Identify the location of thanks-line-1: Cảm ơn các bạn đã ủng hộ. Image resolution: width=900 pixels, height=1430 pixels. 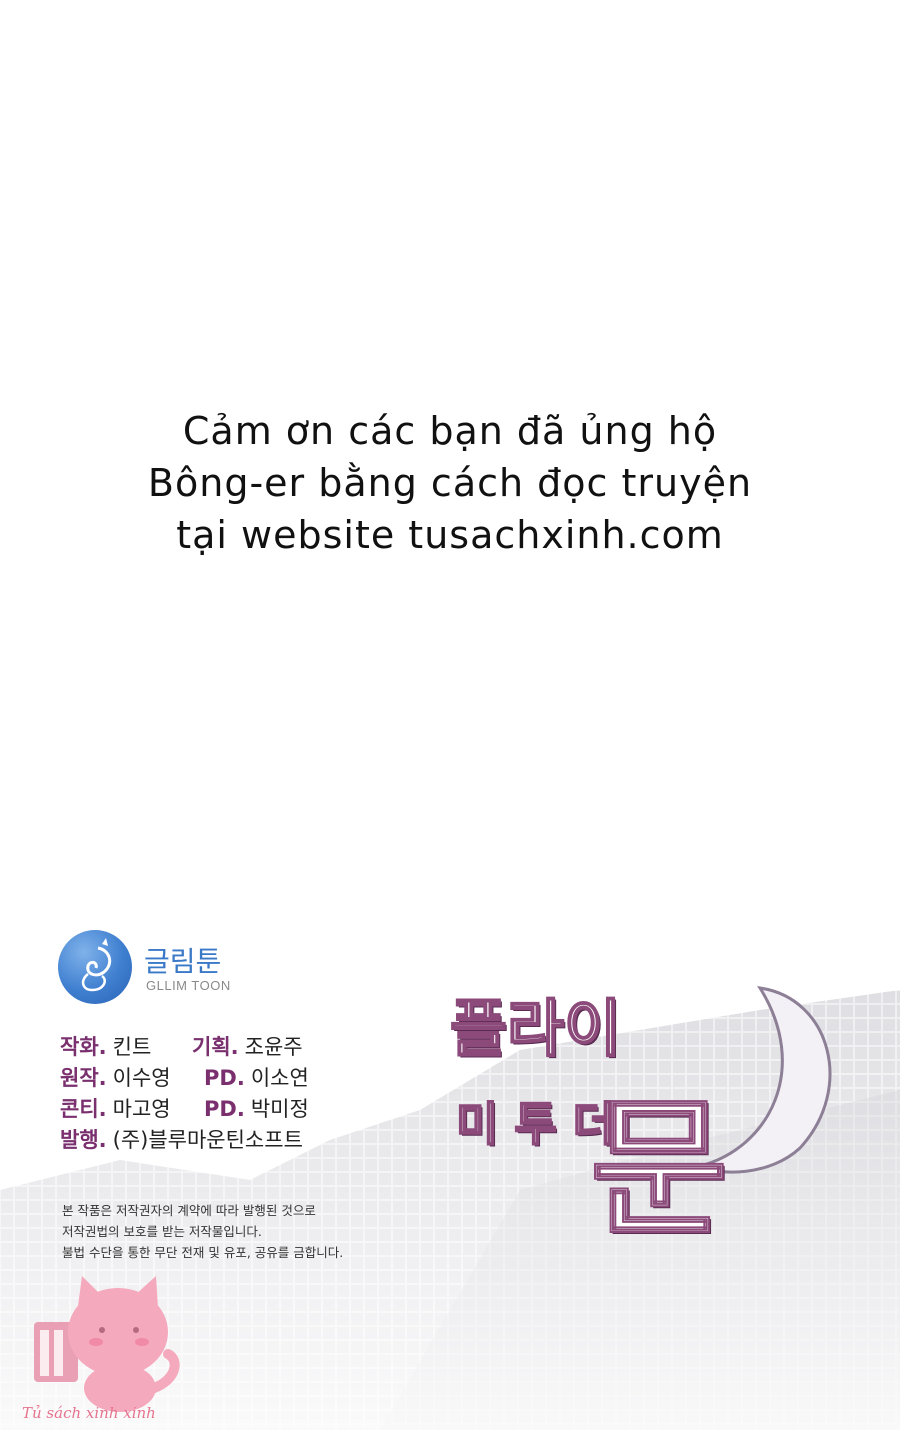
(450, 431).